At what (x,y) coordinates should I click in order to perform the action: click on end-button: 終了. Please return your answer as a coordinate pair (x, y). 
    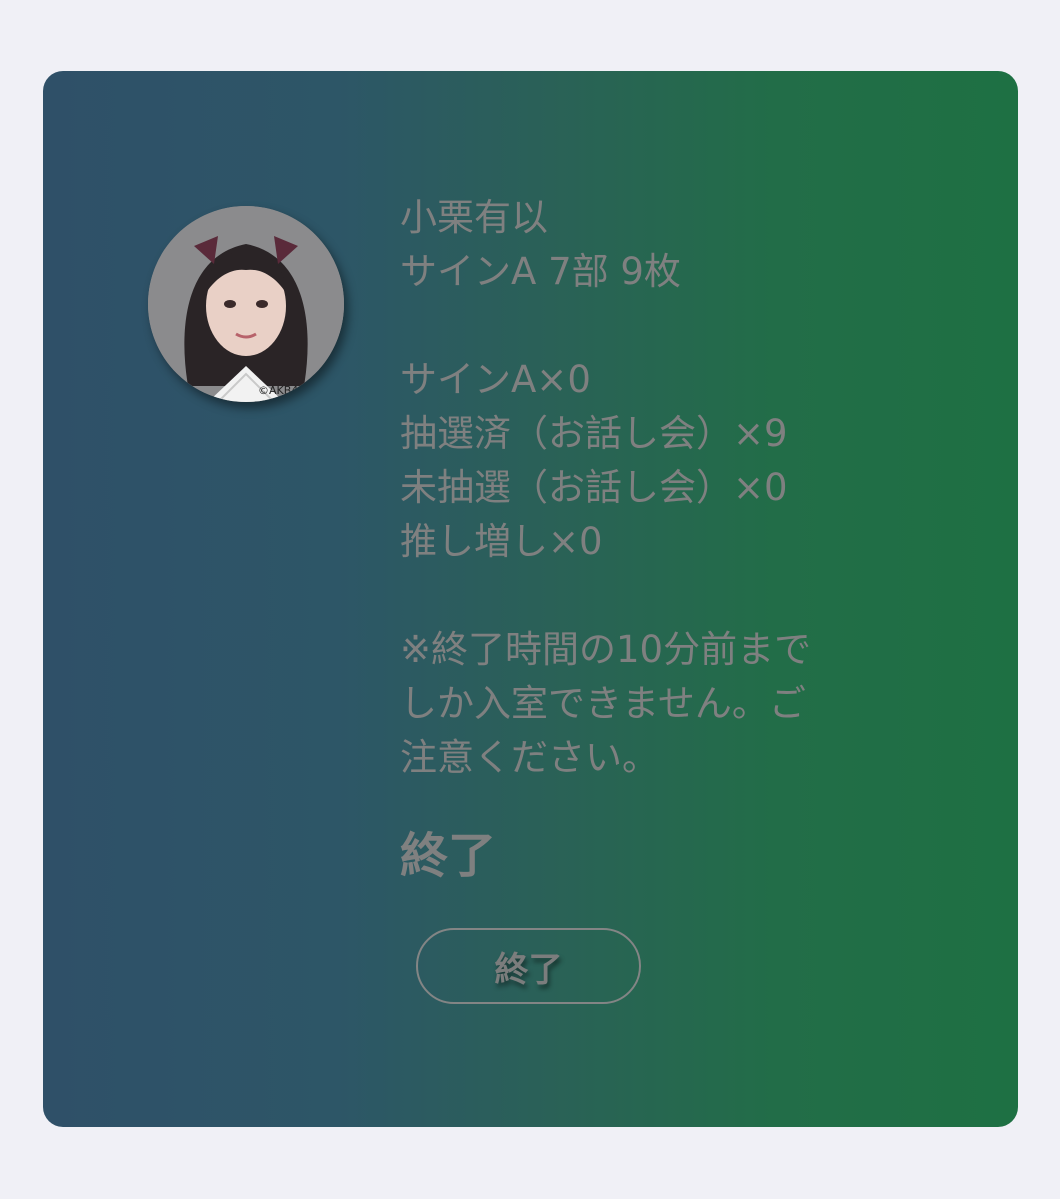
    Looking at the image, I should click on (528, 966).